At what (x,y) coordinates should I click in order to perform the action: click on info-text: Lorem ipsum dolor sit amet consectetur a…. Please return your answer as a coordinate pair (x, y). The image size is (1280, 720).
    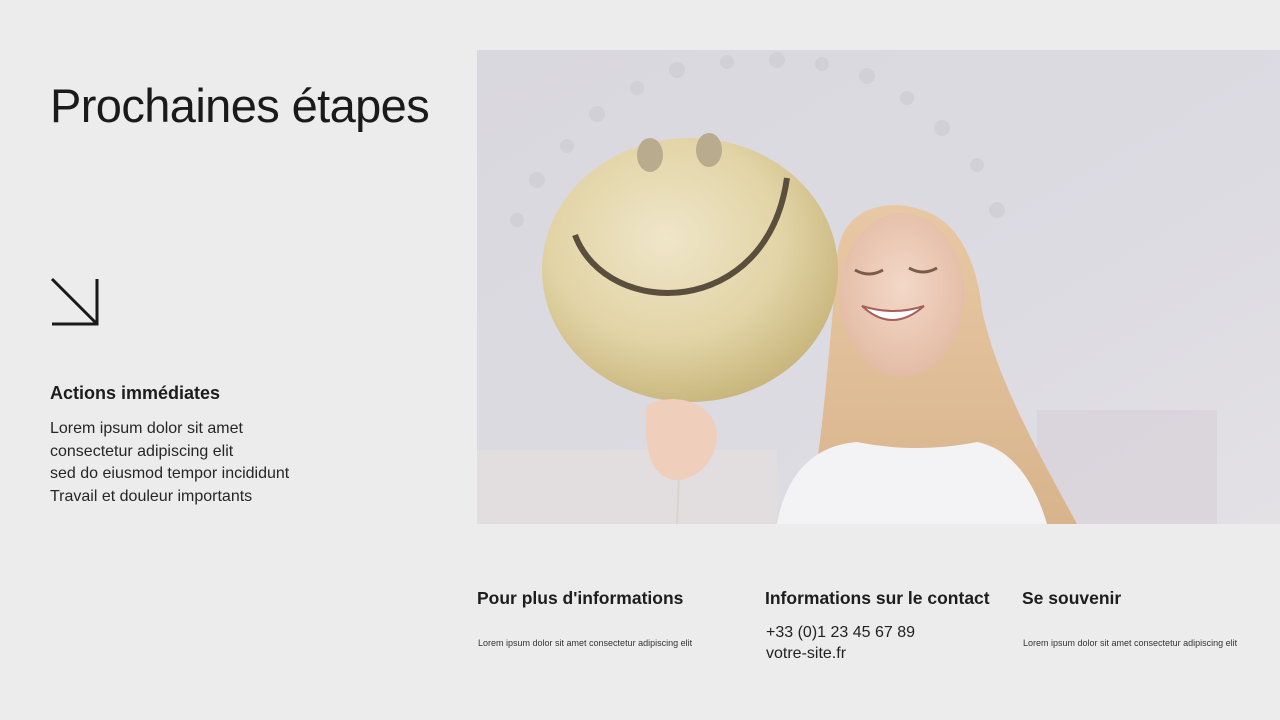
    Looking at the image, I should click on (585, 643).